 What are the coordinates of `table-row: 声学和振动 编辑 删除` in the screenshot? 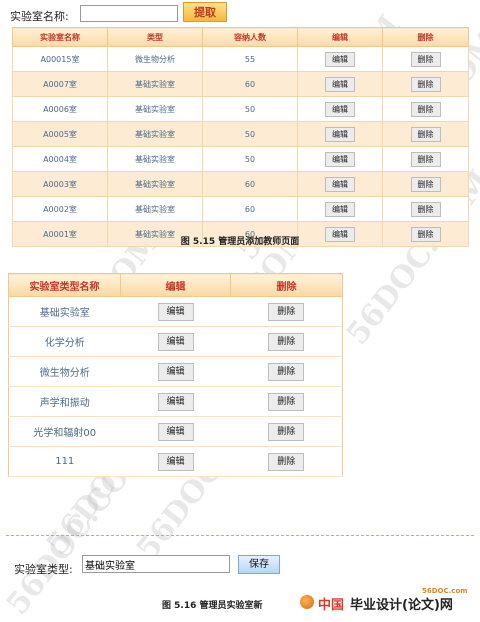 It's located at (175, 401).